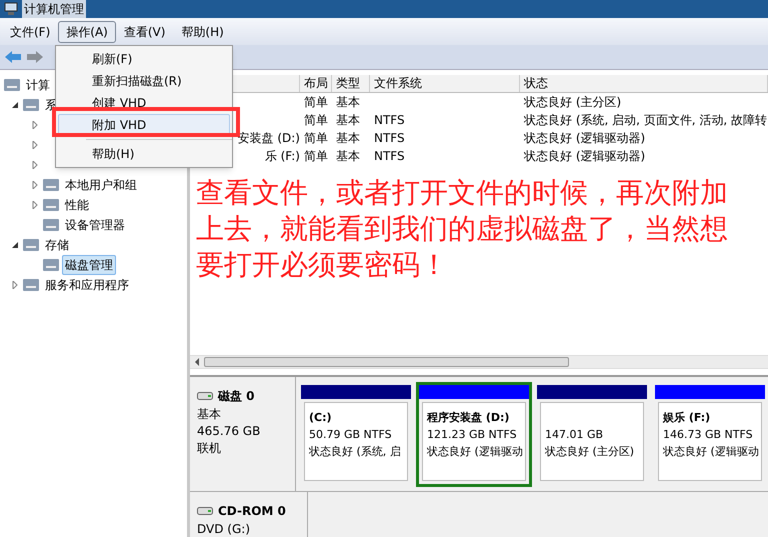  I want to click on partition-title: 程序安装盘 (D:), so click(468, 418).